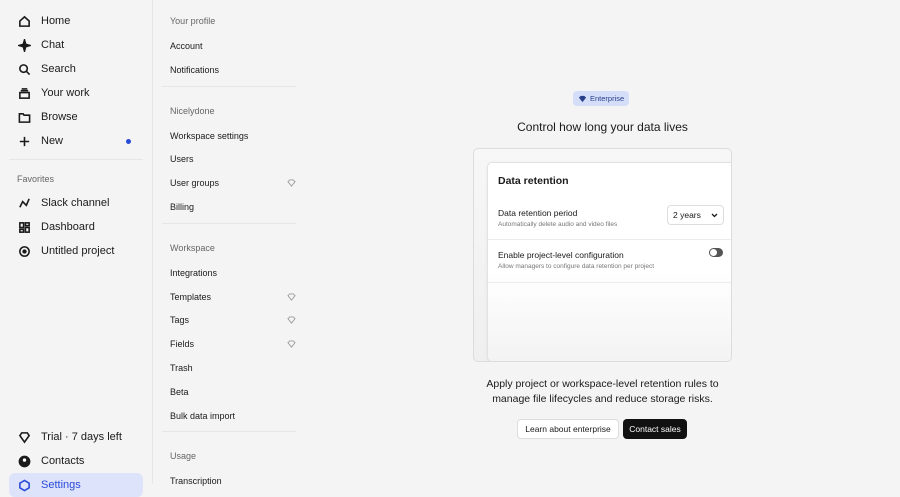 The height and width of the screenshot is (497, 900). I want to click on item-label: Tags, so click(180, 320).